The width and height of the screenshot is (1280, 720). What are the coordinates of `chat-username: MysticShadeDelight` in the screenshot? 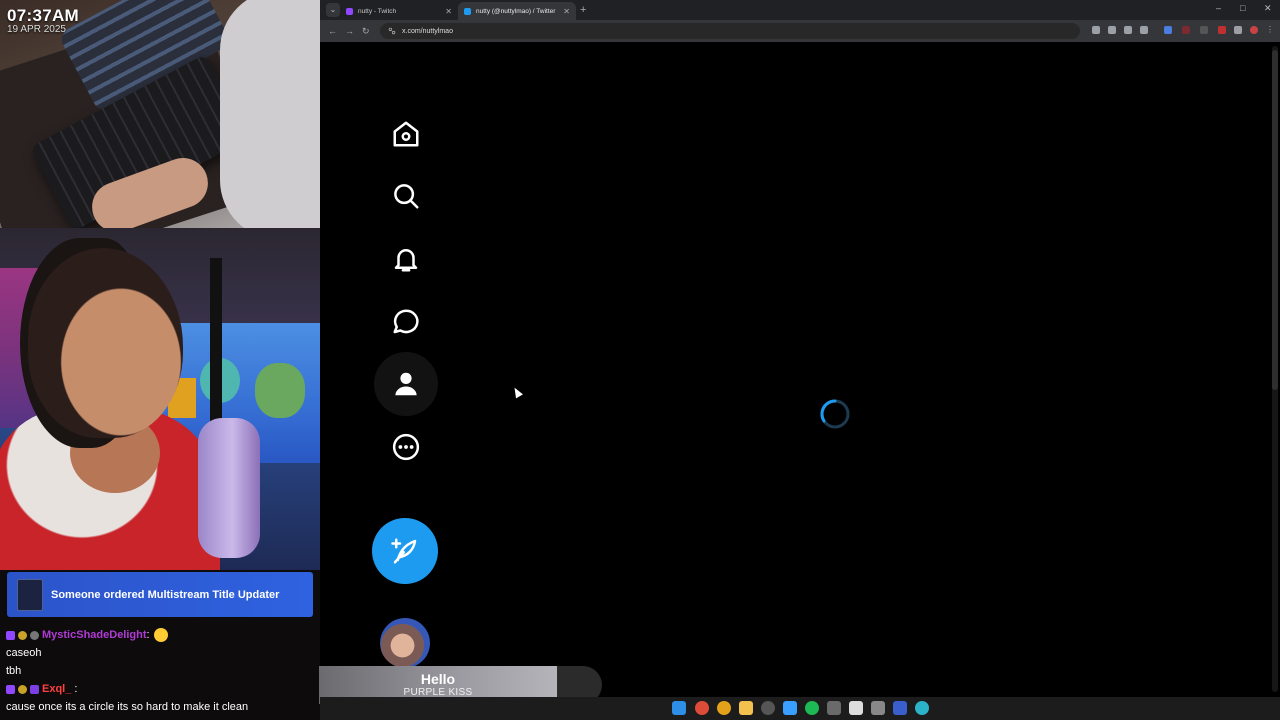 It's located at (94, 635).